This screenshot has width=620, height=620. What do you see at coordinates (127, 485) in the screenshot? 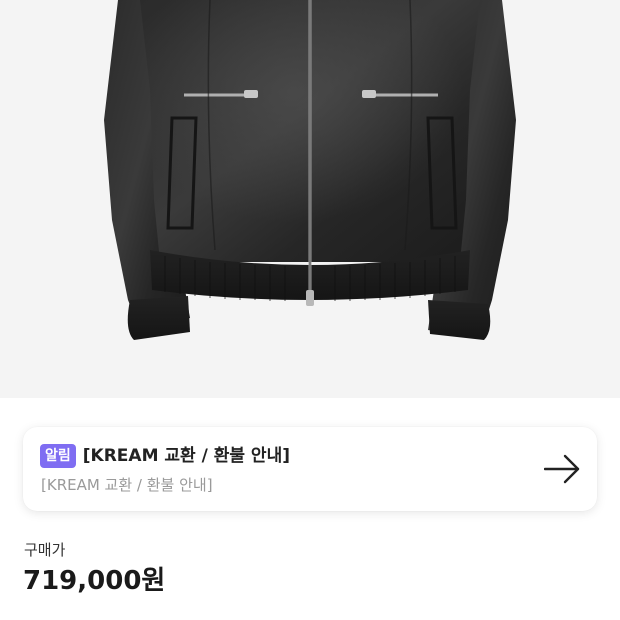
I see `notice-subtitle: [KREAM 교환 / 환불 안내]` at bounding box center [127, 485].